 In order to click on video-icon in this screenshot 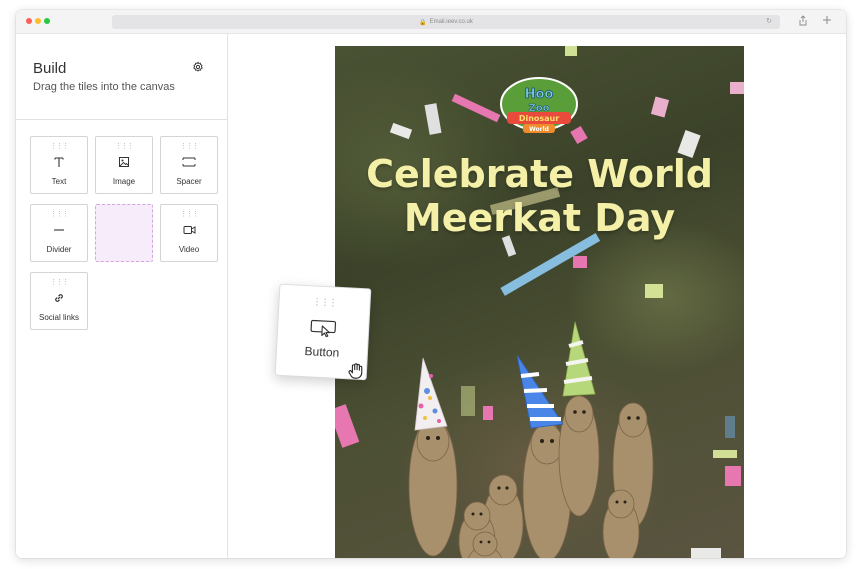, I will do `click(189, 230)`.